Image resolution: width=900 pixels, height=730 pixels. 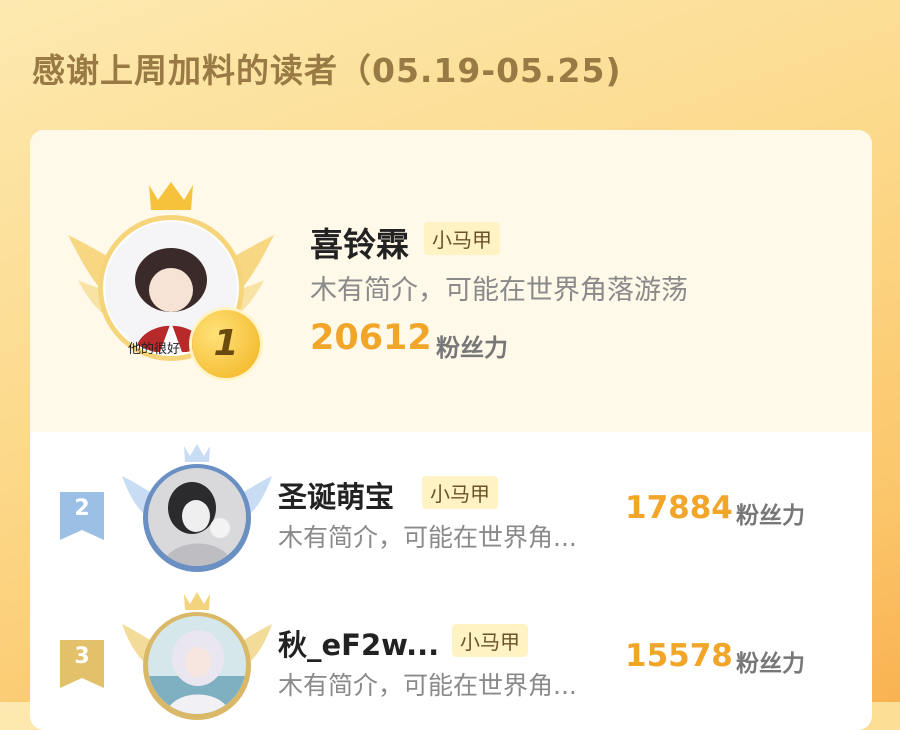 I want to click on rank-1-medal: 1, so click(x=226, y=344).